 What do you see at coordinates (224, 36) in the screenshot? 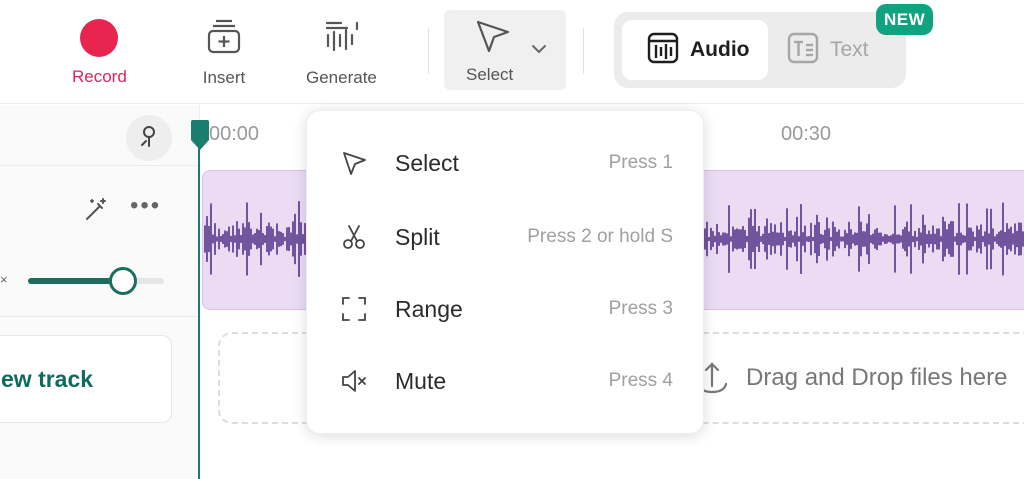
I see `insert-icon` at bounding box center [224, 36].